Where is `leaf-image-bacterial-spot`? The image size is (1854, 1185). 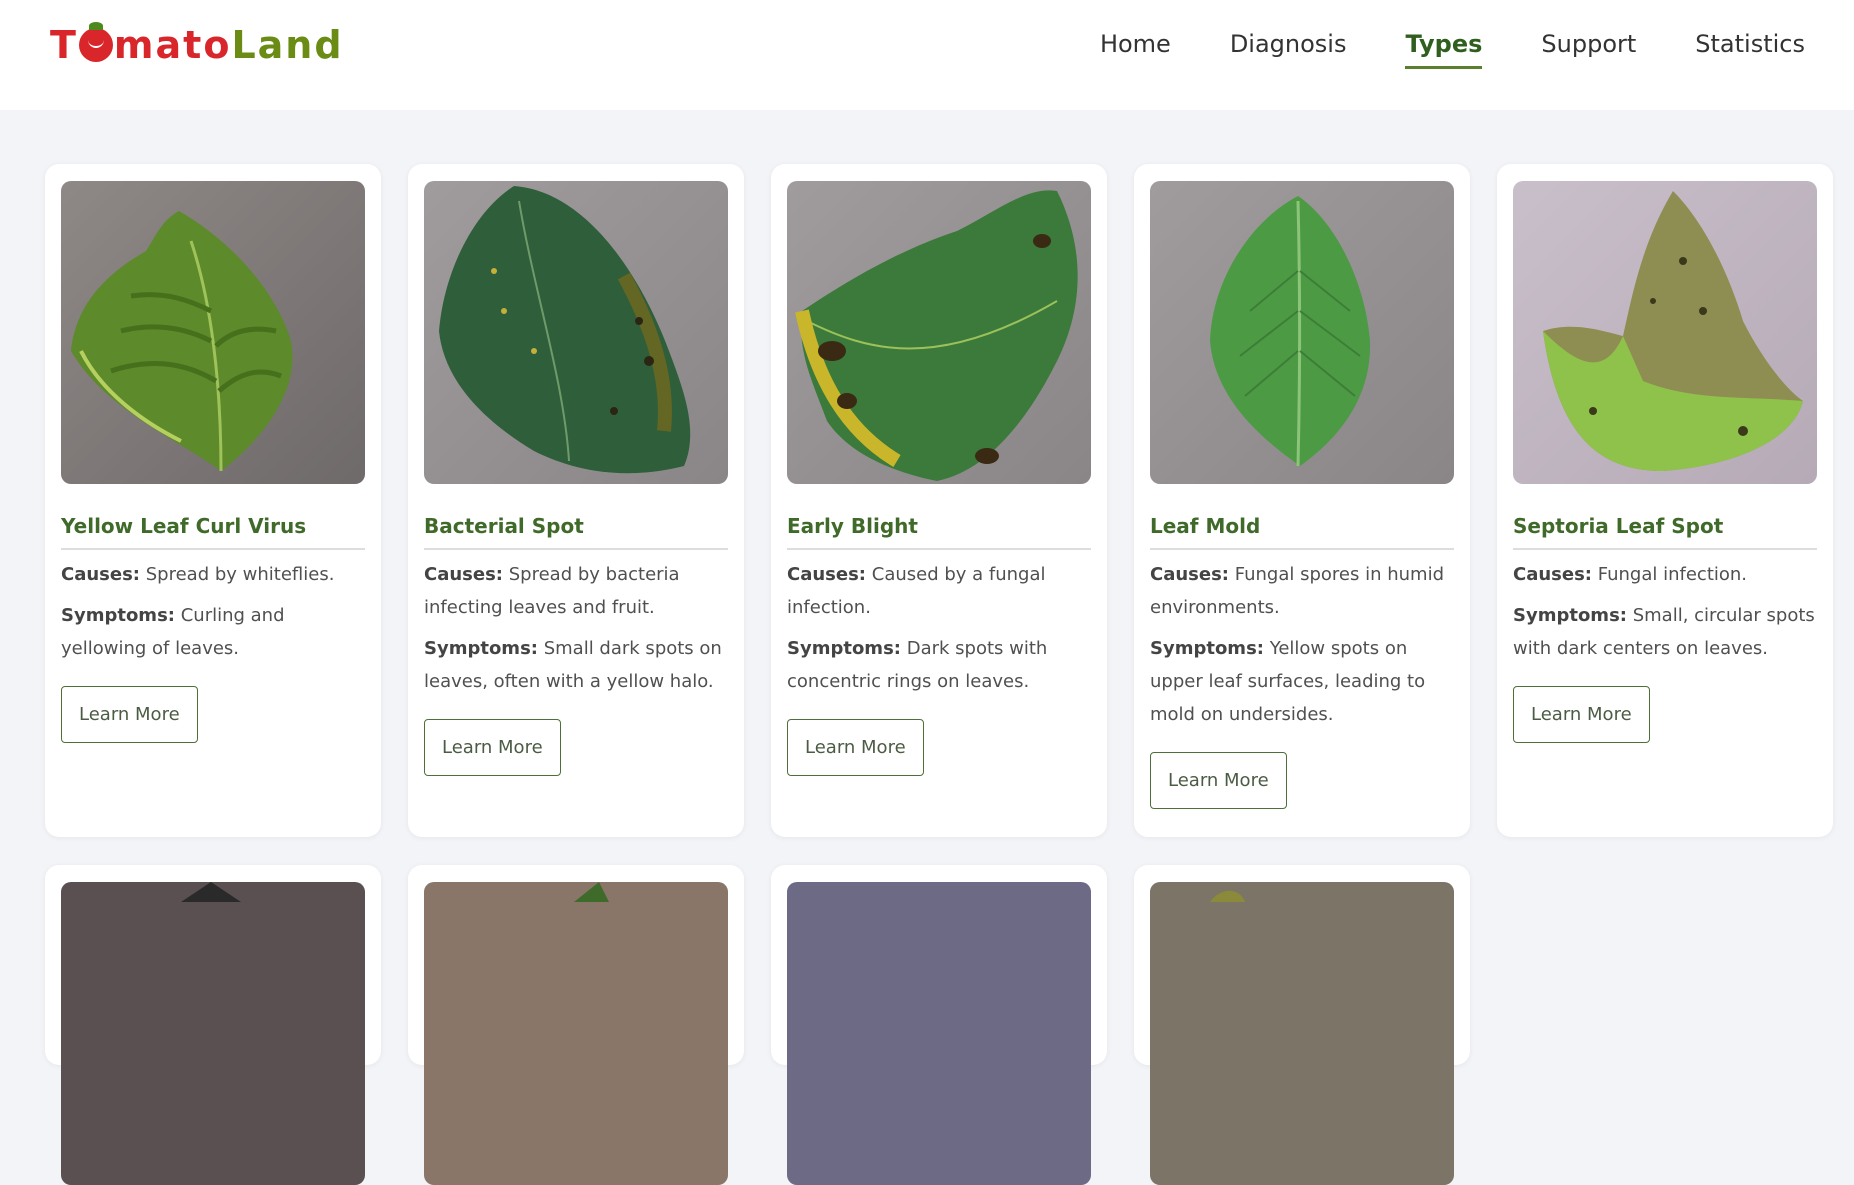 leaf-image-bacterial-spot is located at coordinates (576, 332).